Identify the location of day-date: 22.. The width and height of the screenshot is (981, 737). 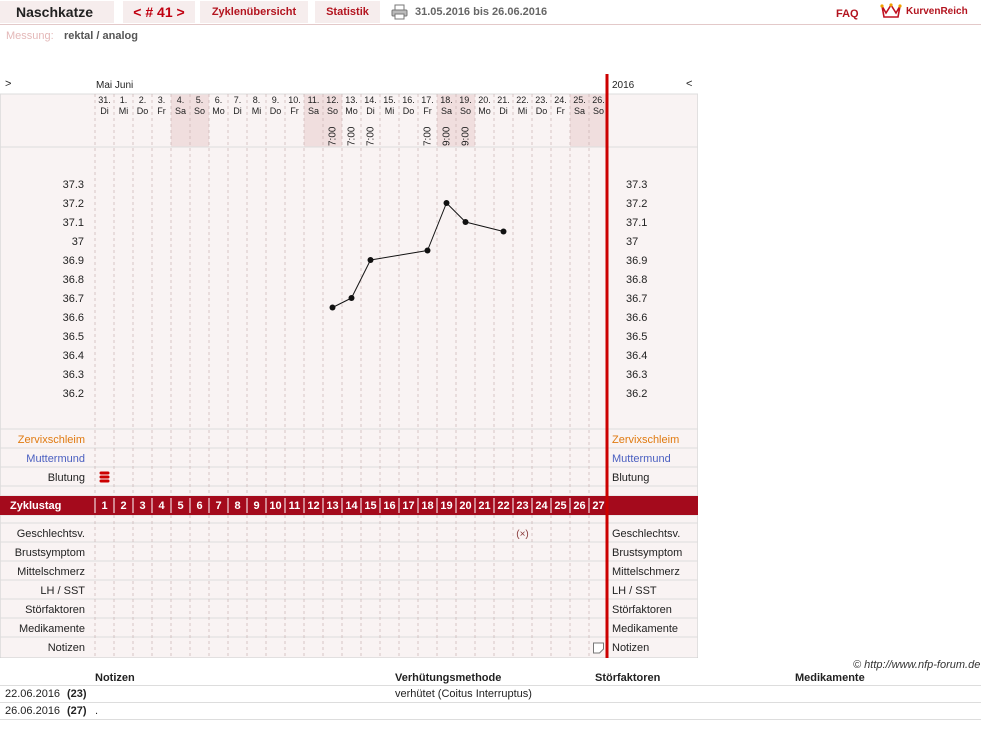
(522, 100).